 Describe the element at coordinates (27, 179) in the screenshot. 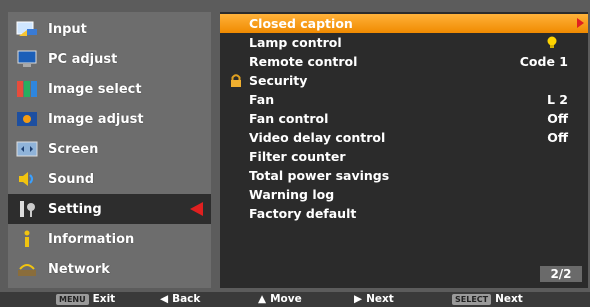

I see `sound-icon` at that location.